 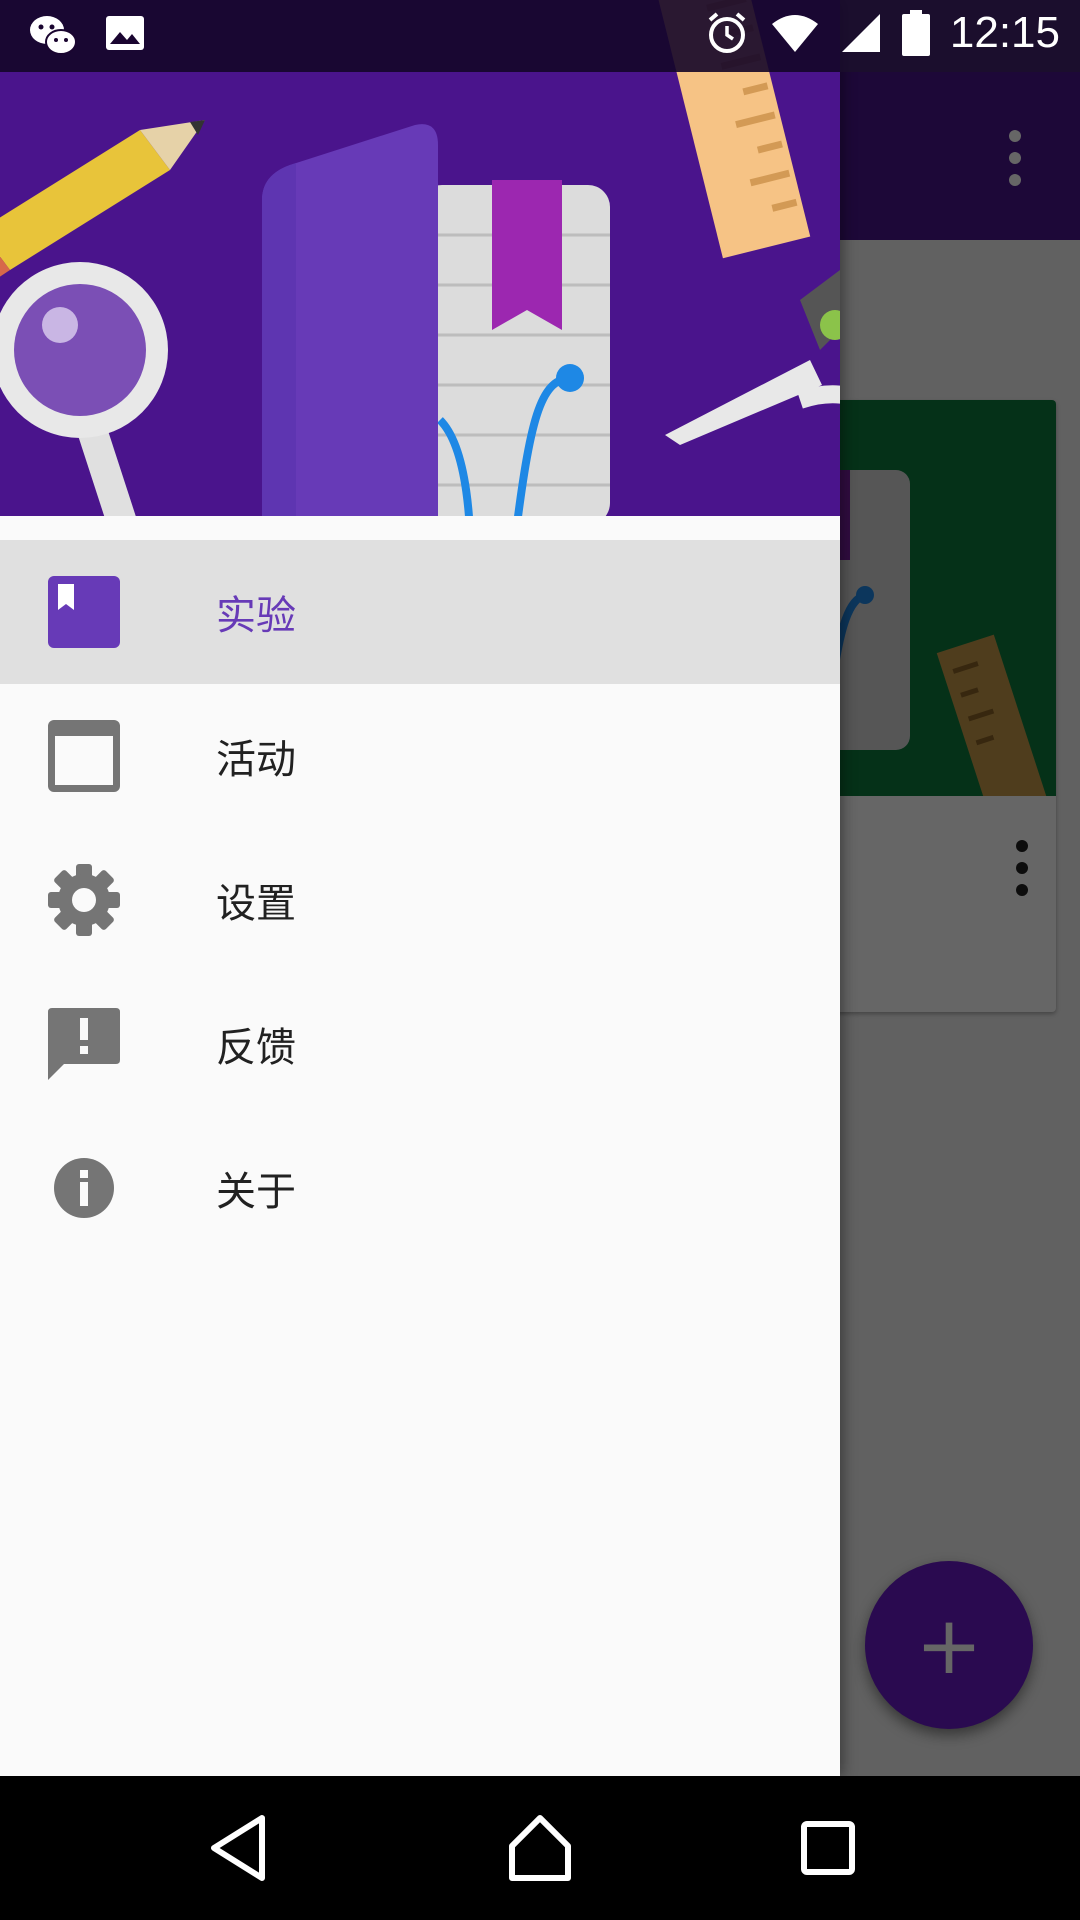 What do you see at coordinates (540, 36) in the screenshot?
I see `status-bar: 12:15` at bounding box center [540, 36].